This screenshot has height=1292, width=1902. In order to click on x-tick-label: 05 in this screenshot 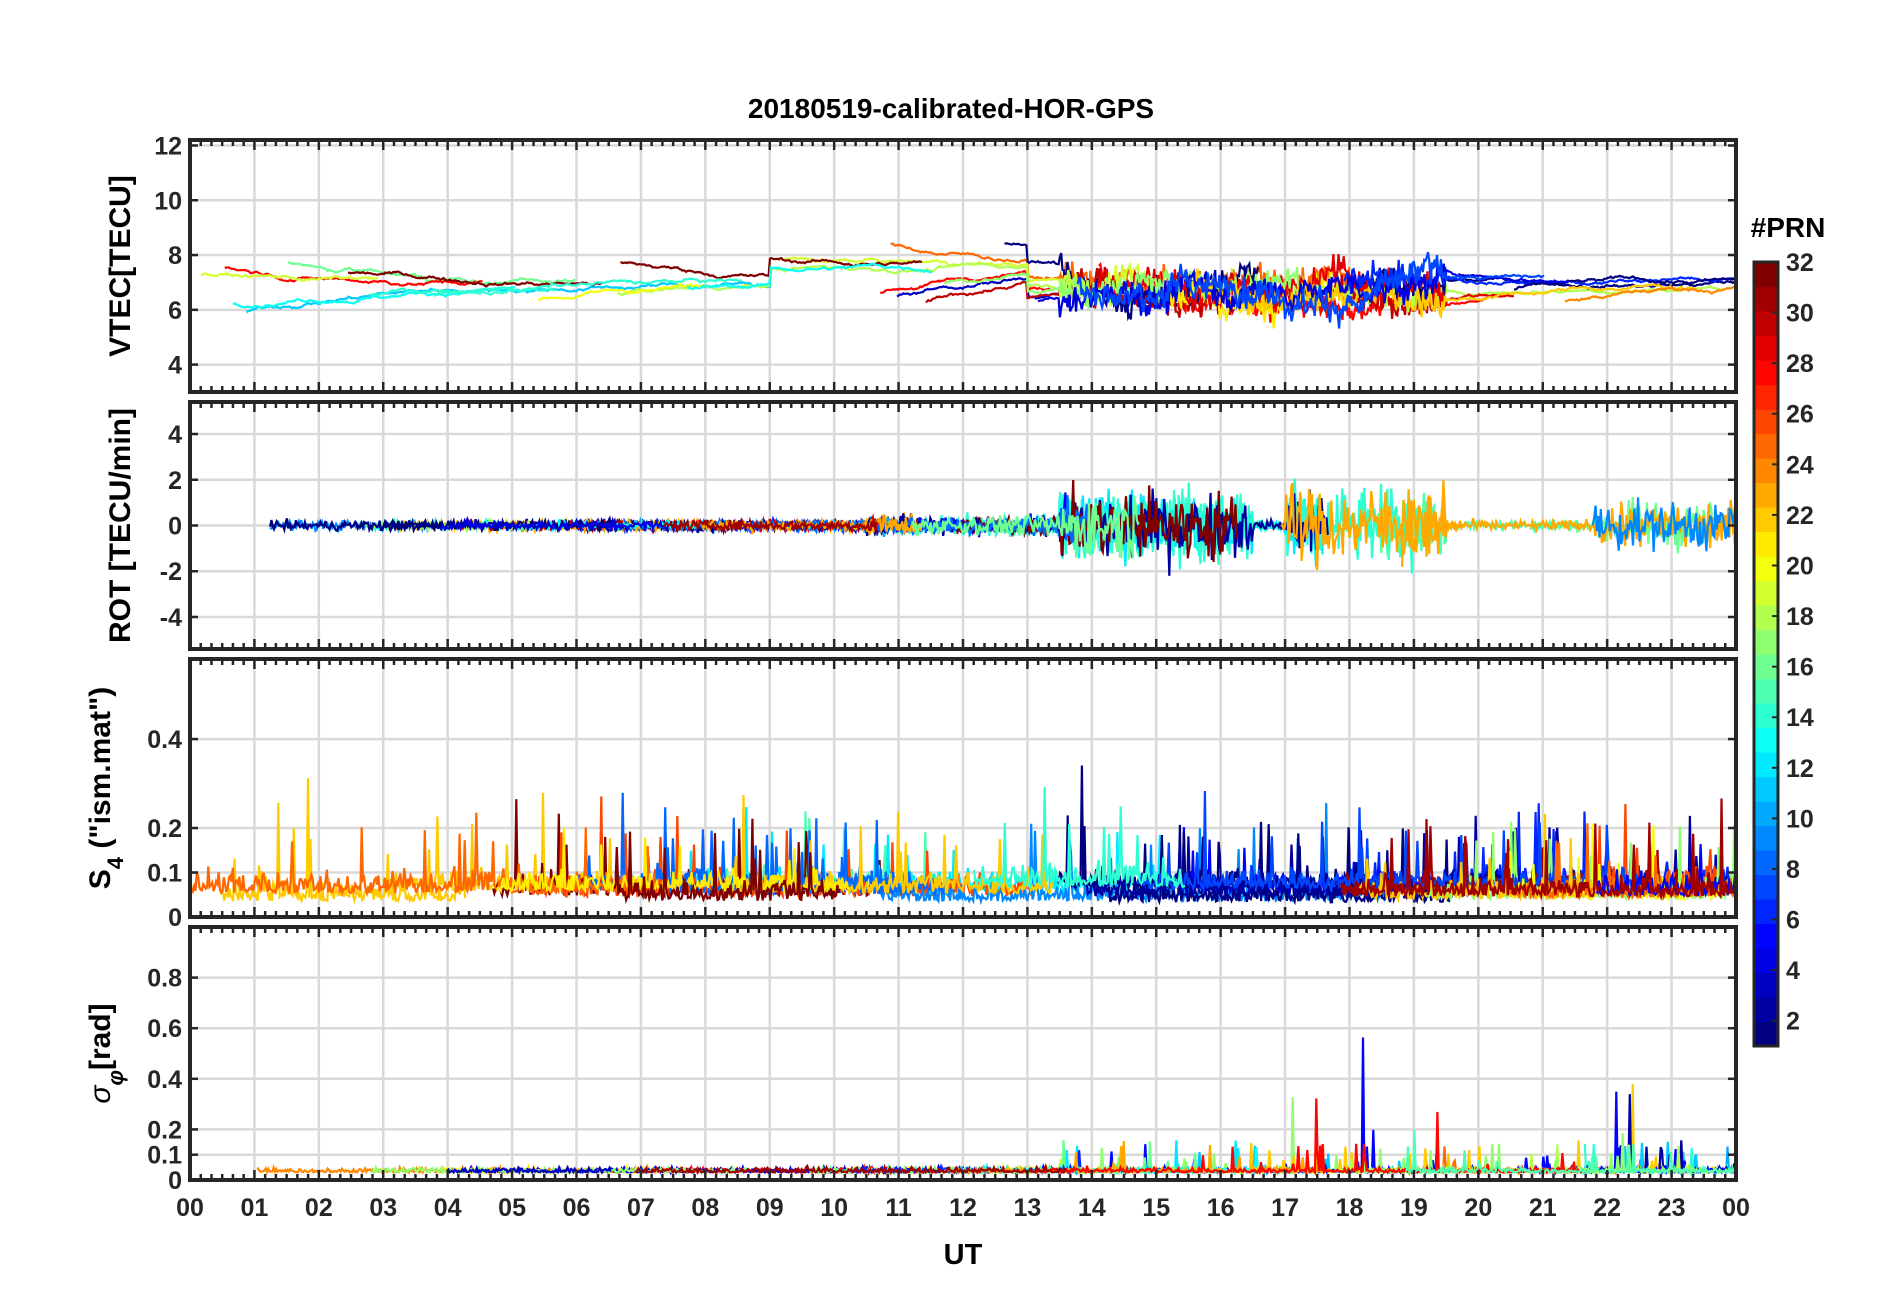, I will do `click(512, 1208)`.